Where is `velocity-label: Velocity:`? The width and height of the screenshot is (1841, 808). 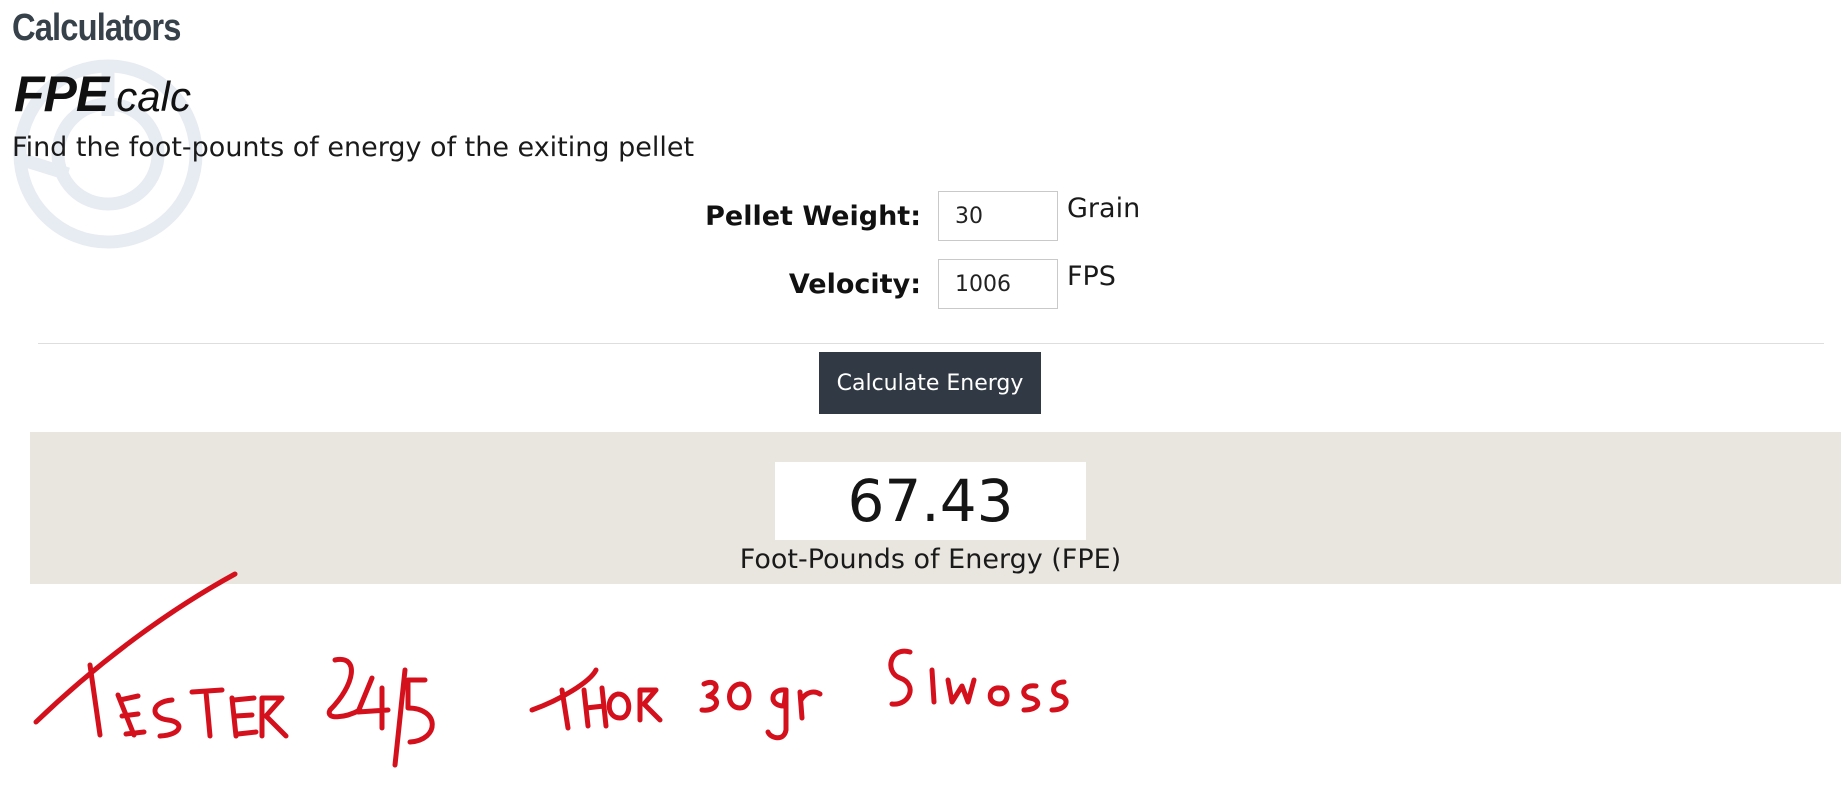 velocity-label: Velocity: is located at coordinates (854, 284).